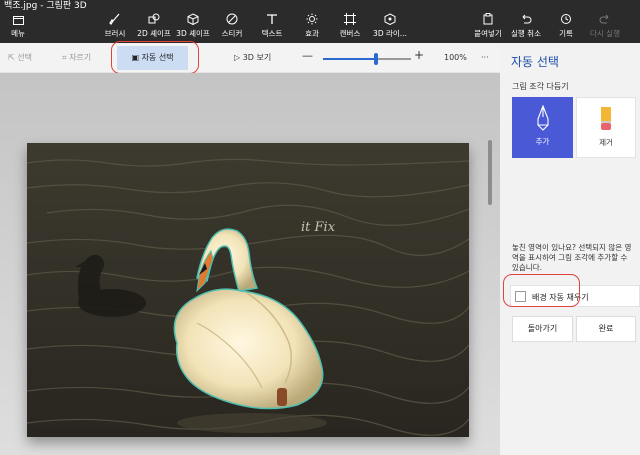 The width and height of the screenshot is (640, 455). Describe the element at coordinates (272, 21) in the screenshot. I see `text-icon` at that location.